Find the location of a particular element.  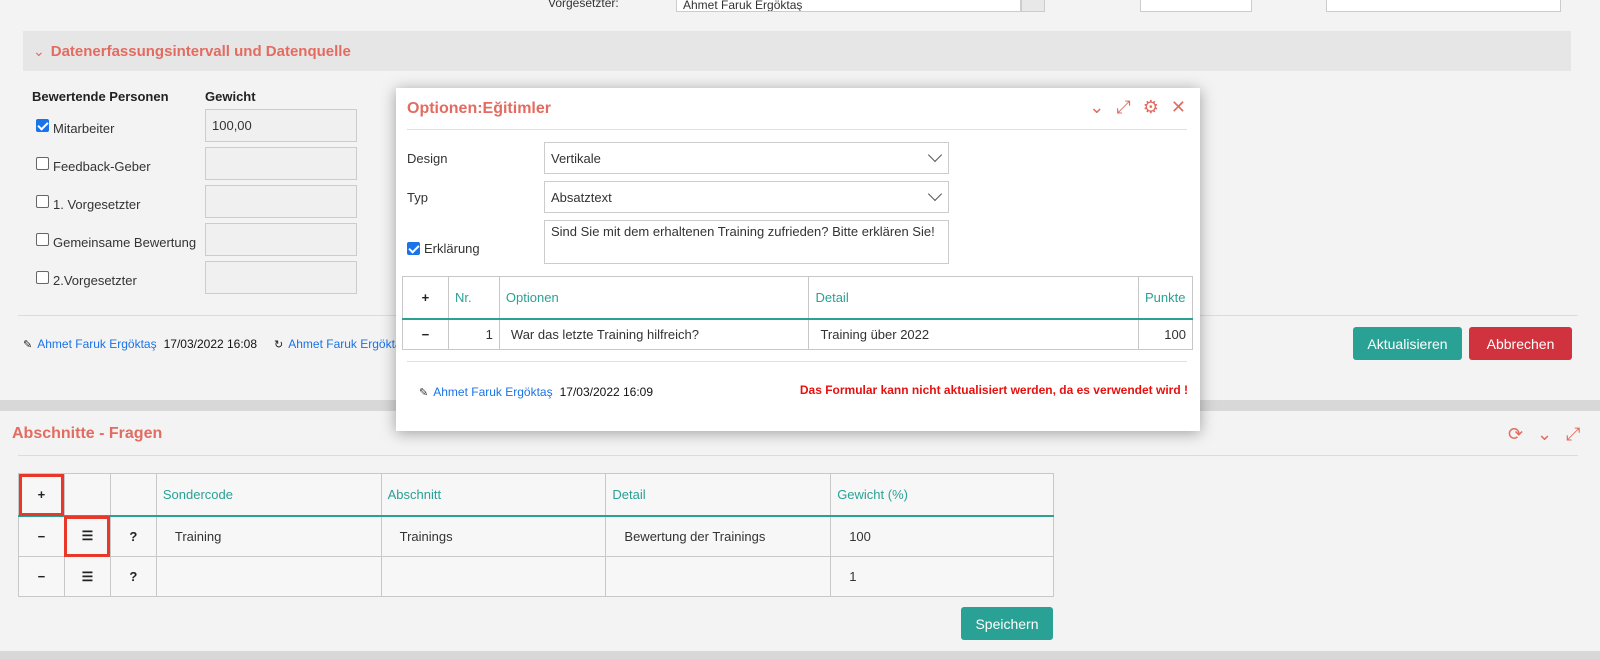

person-row-joint: Gemeinsame Bewertung is located at coordinates (116, 241).